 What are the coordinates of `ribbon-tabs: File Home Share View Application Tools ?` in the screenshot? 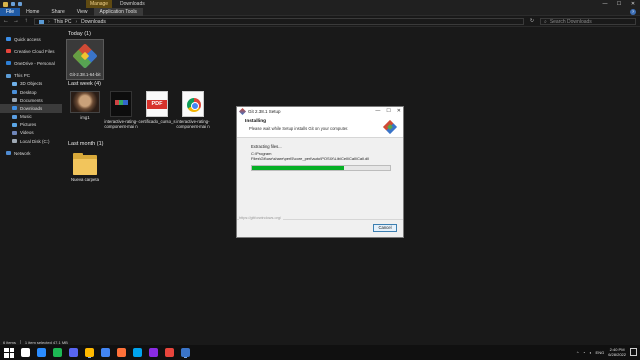 It's located at (320, 11).